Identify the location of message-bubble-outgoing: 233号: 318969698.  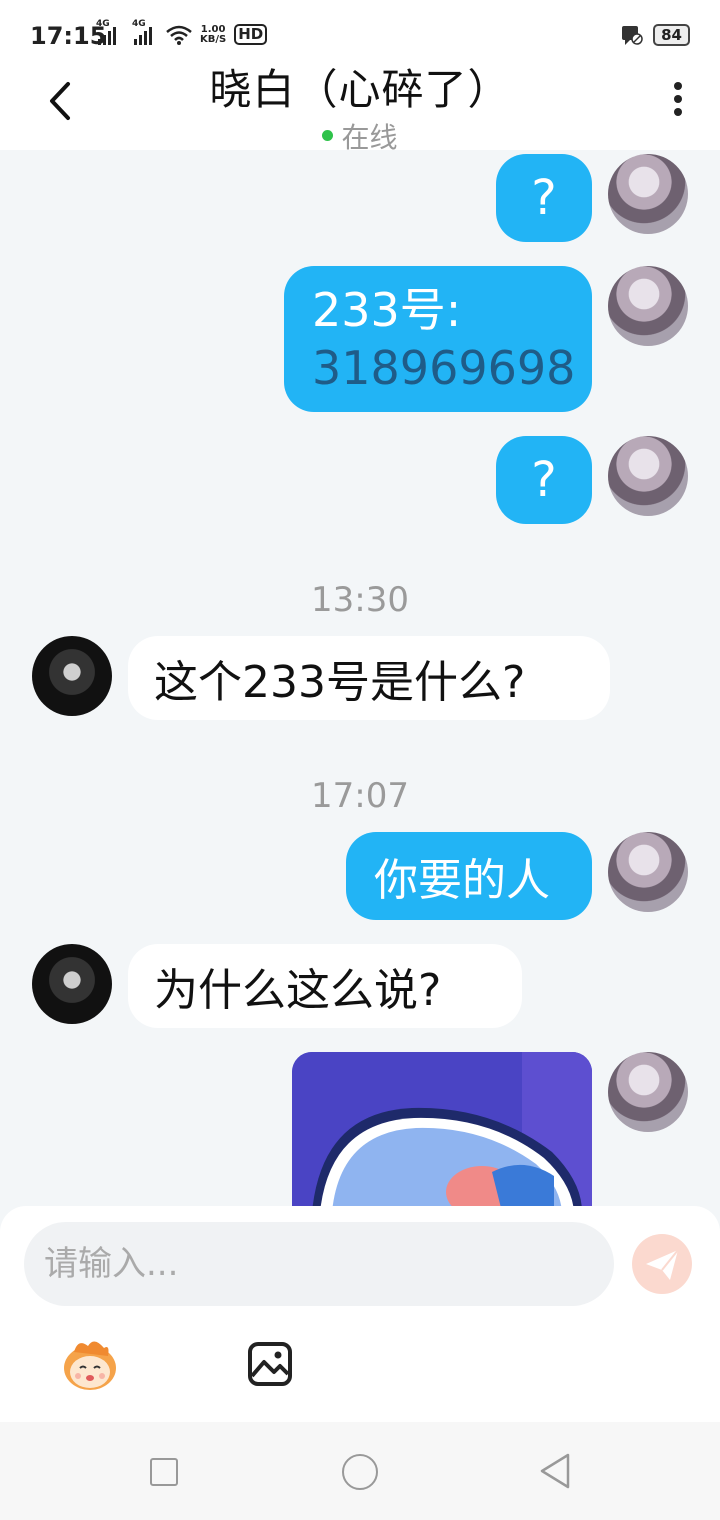
(438, 339).